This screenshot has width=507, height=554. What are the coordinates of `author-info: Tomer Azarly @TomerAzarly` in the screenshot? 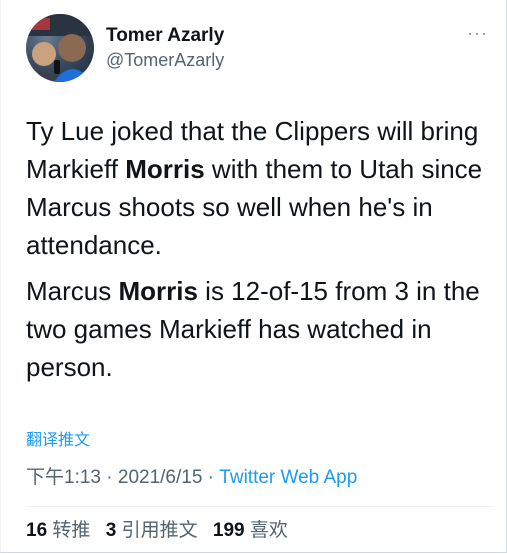 It's located at (165, 48).